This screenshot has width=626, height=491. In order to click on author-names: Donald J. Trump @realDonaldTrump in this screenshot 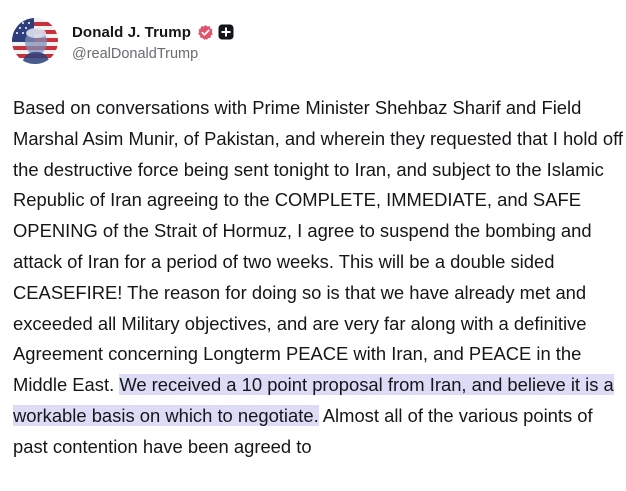, I will do `click(153, 41)`.